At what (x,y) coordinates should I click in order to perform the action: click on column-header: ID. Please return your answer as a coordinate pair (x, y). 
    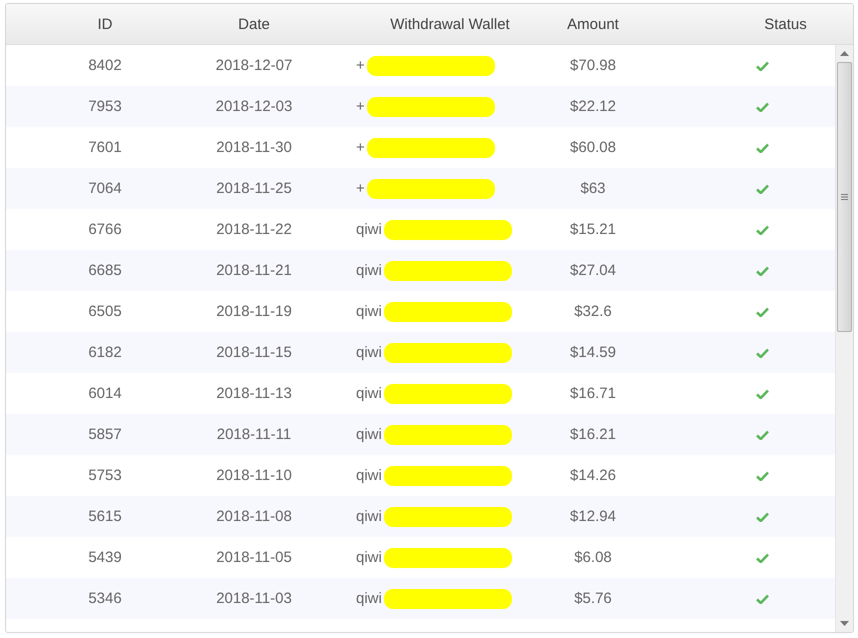
    Looking at the image, I should click on (105, 24).